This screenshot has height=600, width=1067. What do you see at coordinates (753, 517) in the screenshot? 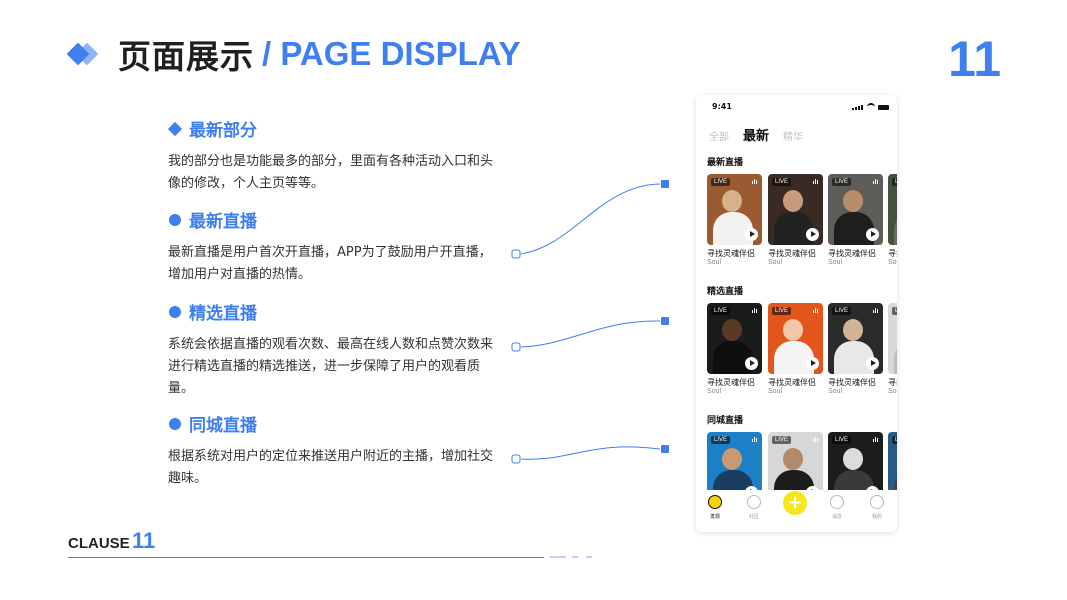
I see `nav-label: 社区` at bounding box center [753, 517].